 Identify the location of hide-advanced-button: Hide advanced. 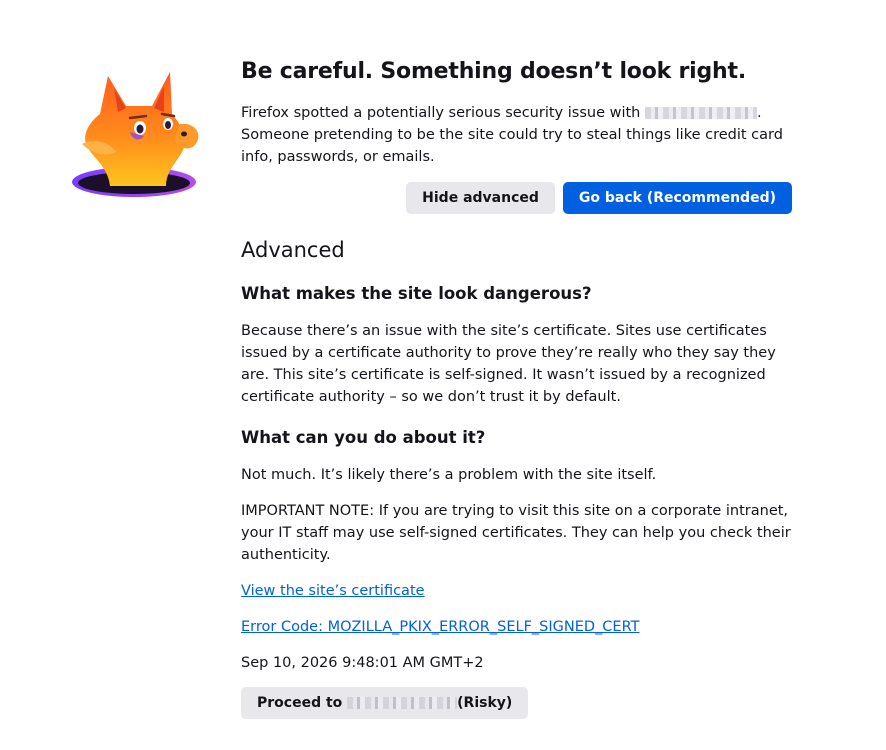
(480, 198).